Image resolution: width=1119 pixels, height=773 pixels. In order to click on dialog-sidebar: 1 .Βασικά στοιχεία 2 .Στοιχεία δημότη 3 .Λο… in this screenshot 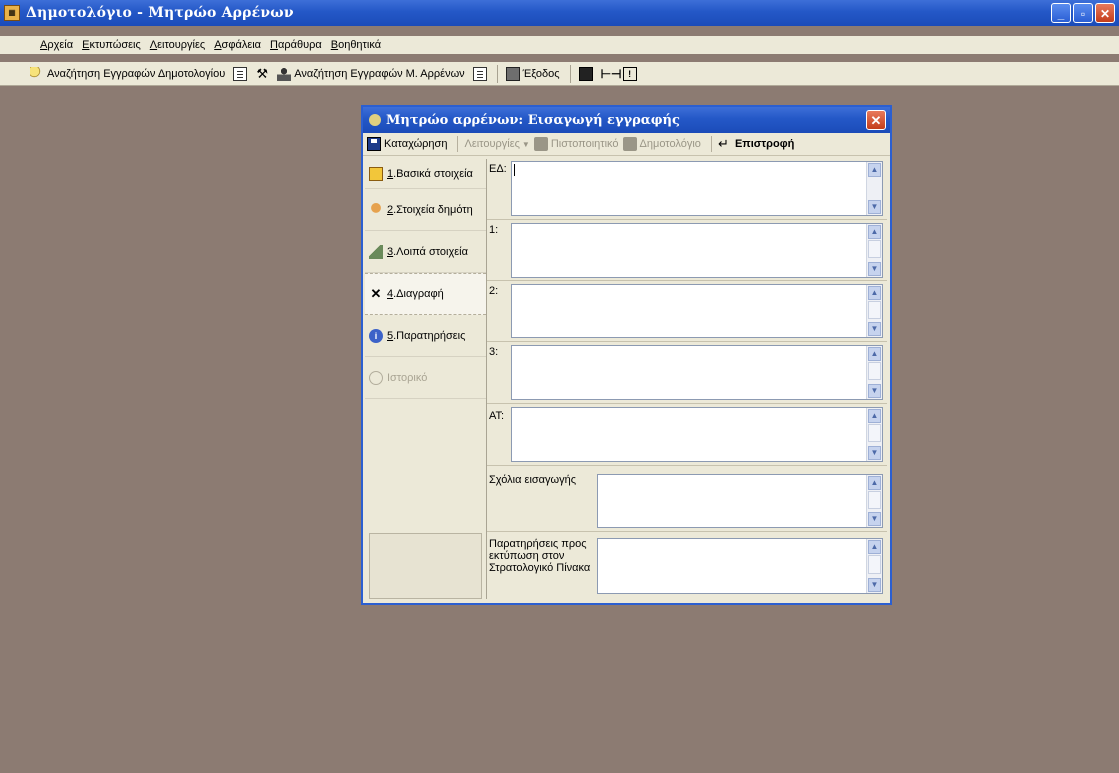, I will do `click(426, 379)`.